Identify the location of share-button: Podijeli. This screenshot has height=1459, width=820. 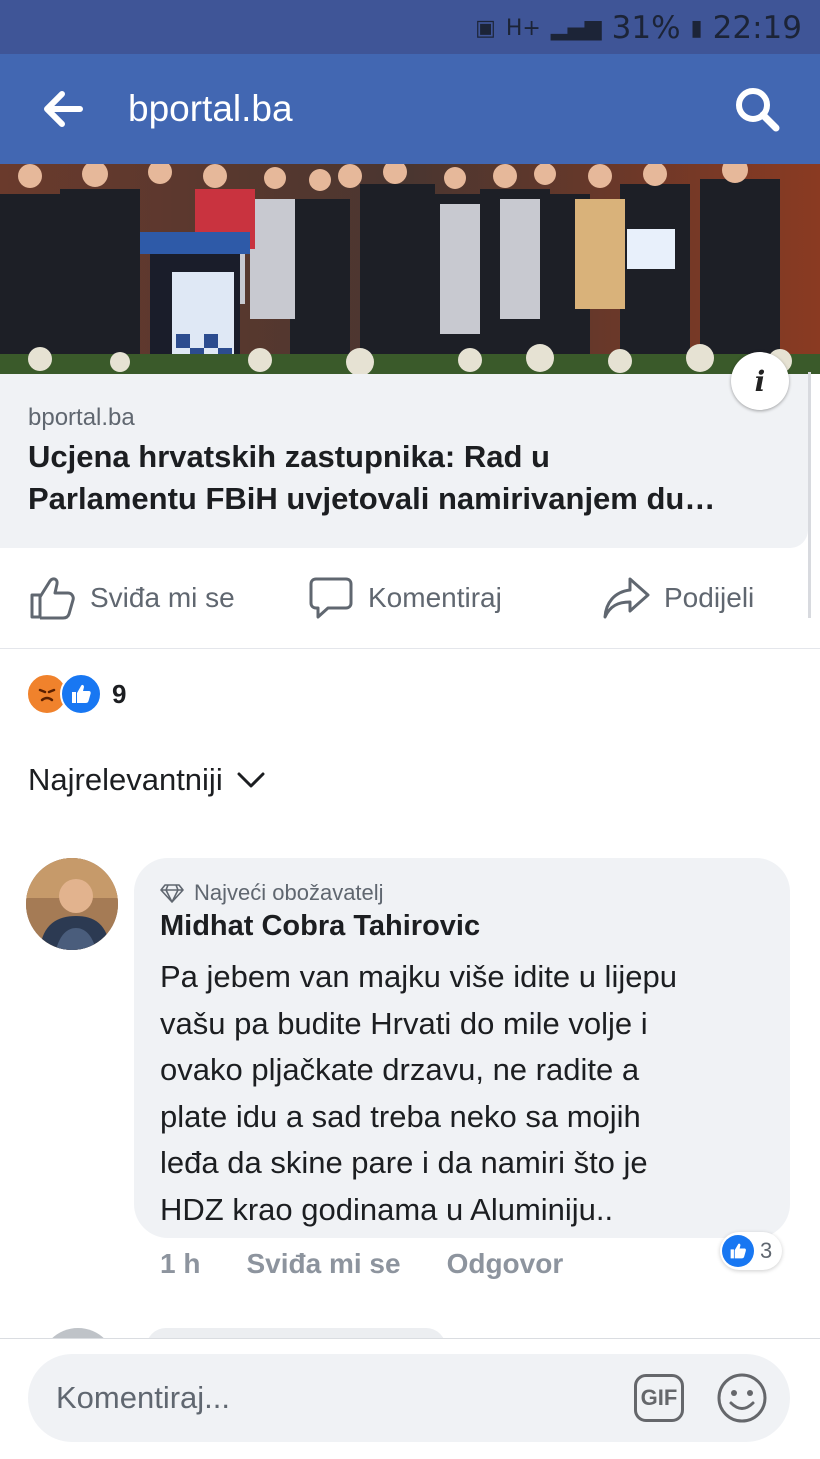
(678, 598).